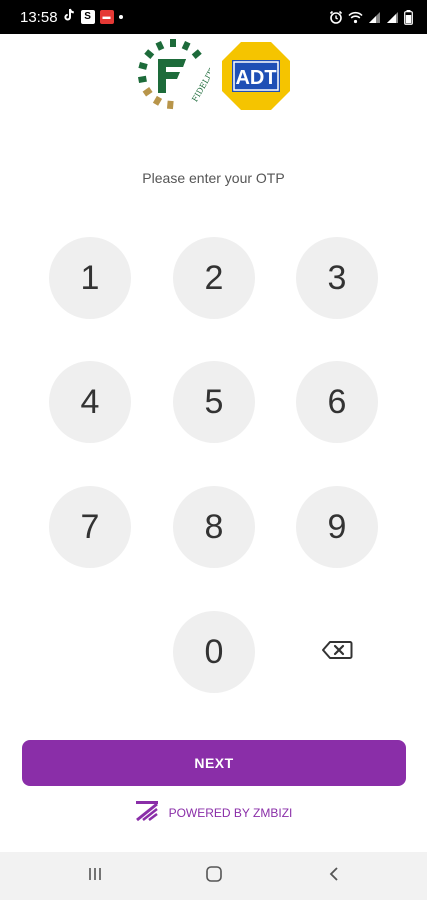  Describe the element at coordinates (408, 17) in the screenshot. I see `battery-icon` at that location.